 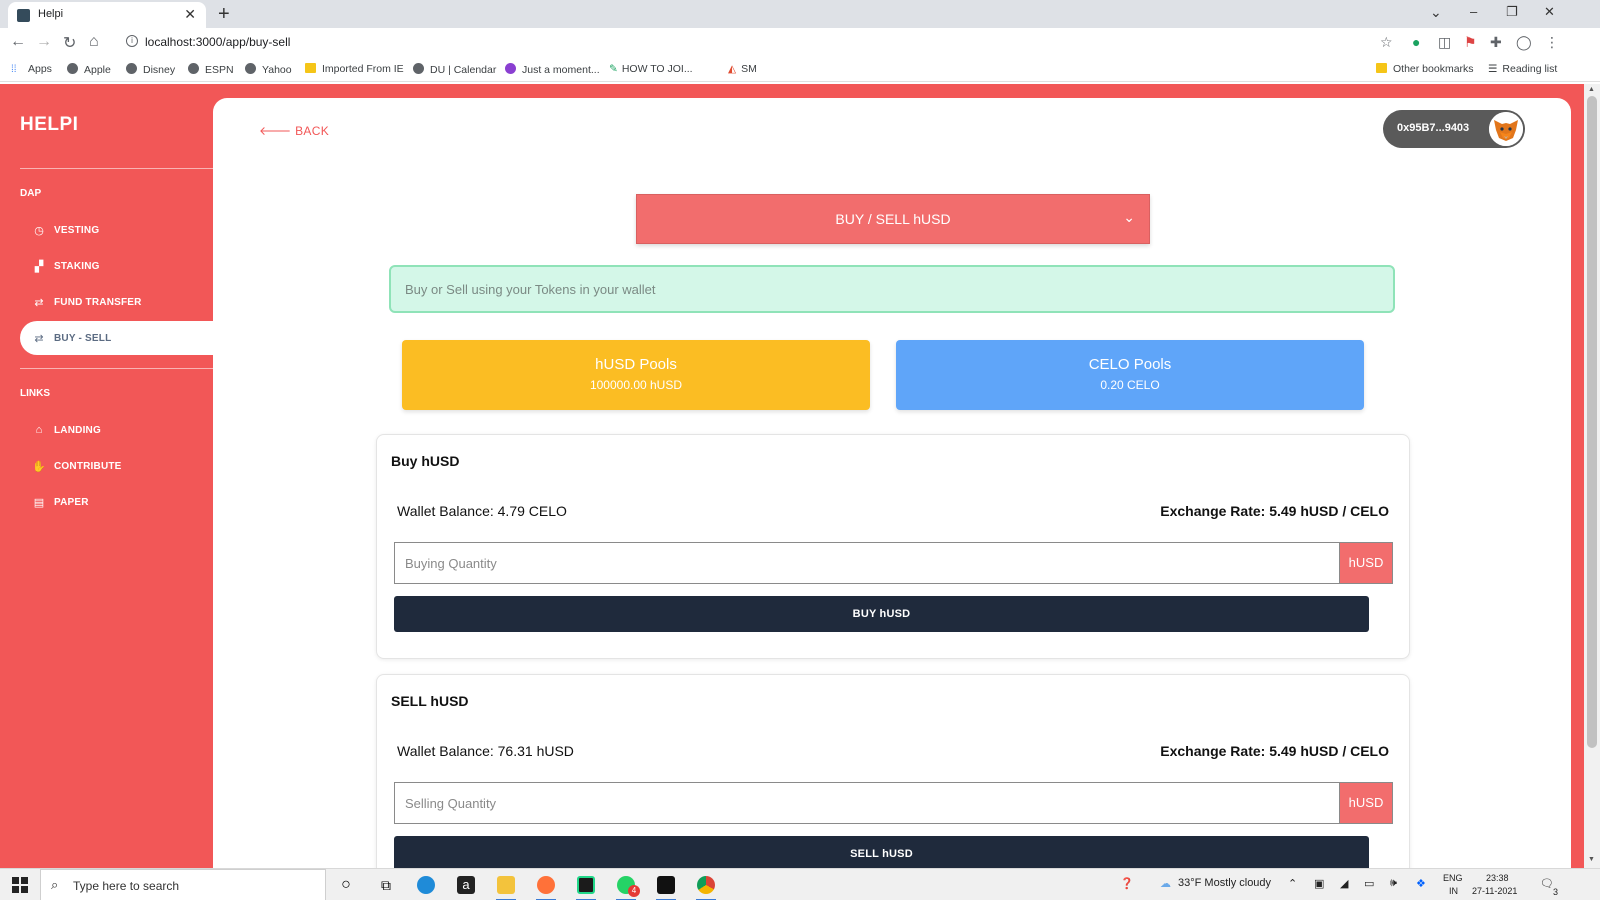 What do you see at coordinates (485, 751) in the screenshot?
I see `sell-wallet-balance: Wallet Balance: 76.31 hUSD` at bounding box center [485, 751].